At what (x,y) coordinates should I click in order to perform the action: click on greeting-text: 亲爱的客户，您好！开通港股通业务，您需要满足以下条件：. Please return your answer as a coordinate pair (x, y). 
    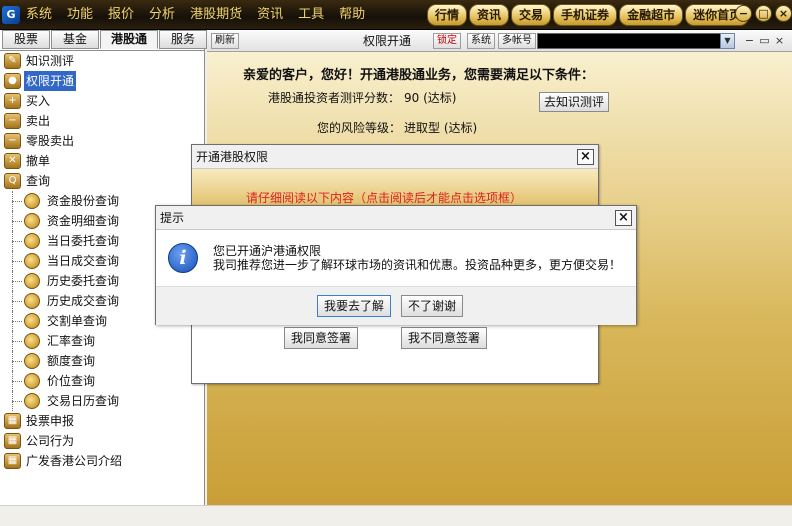
    Looking at the image, I should click on (419, 75).